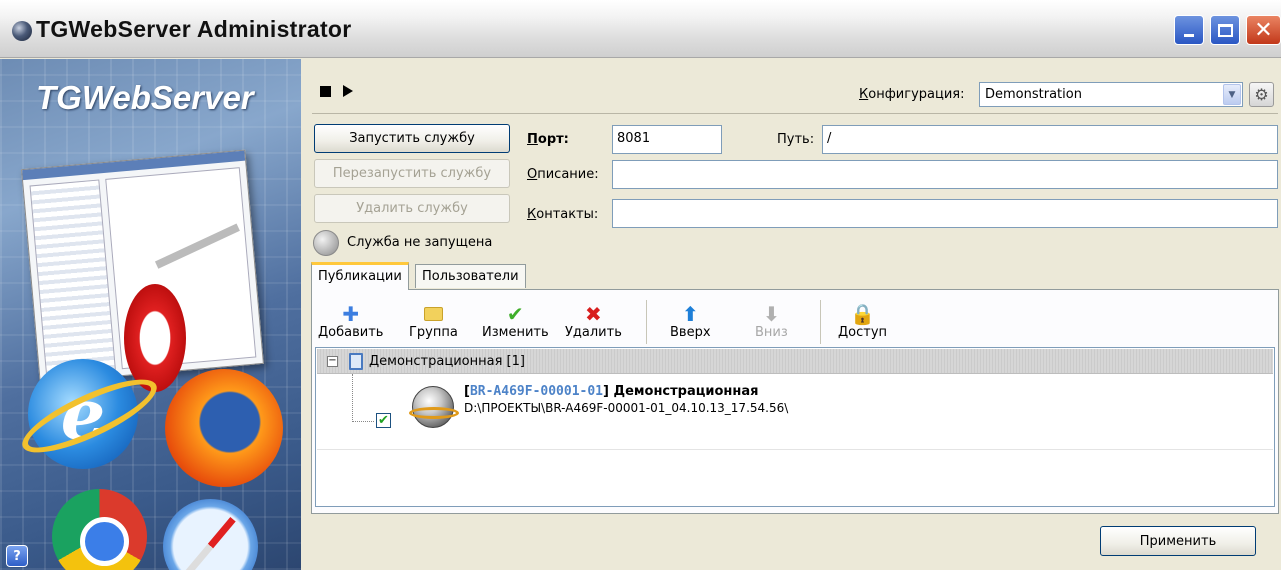 This screenshot has height=570, width=1281. I want to click on firefox-logo-icon, so click(224, 428).